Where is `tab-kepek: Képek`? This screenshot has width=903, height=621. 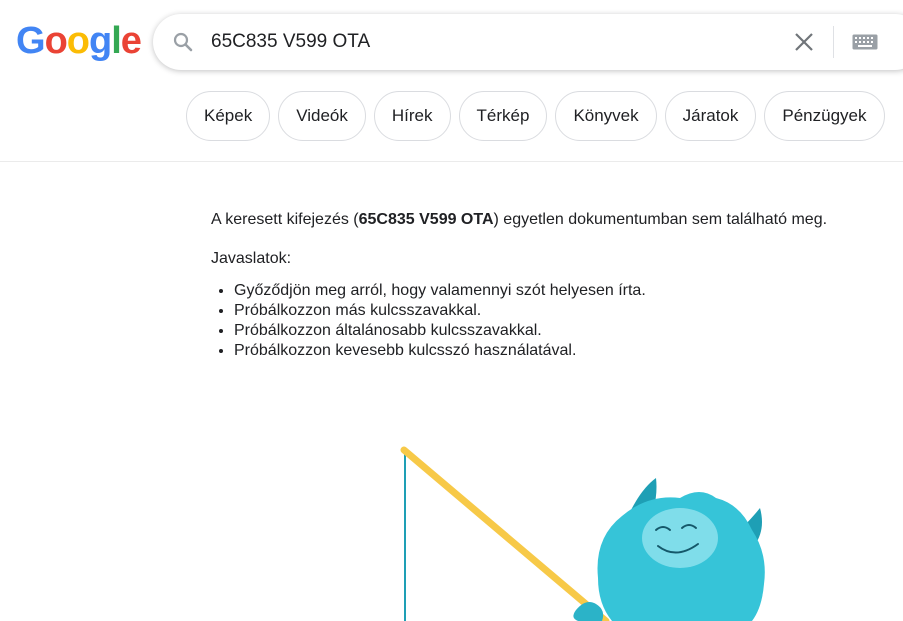
tab-kepek: Képek is located at coordinates (228, 116).